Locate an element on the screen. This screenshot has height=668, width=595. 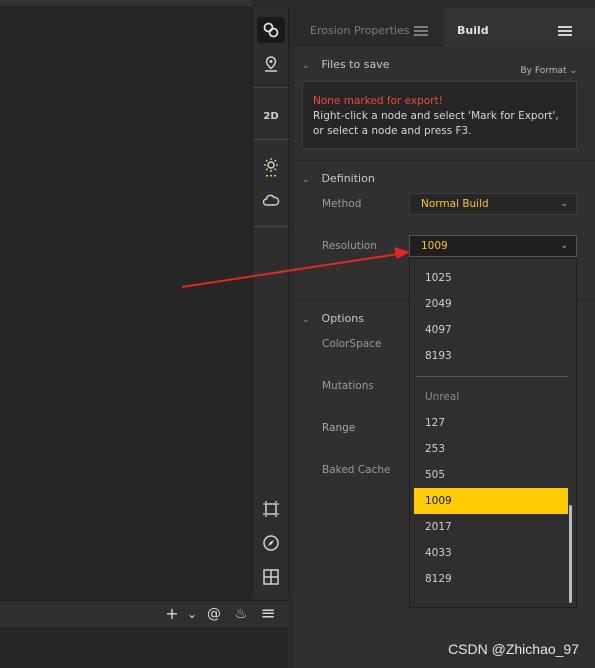
annotation-arrow is located at coordinates (295, 267).